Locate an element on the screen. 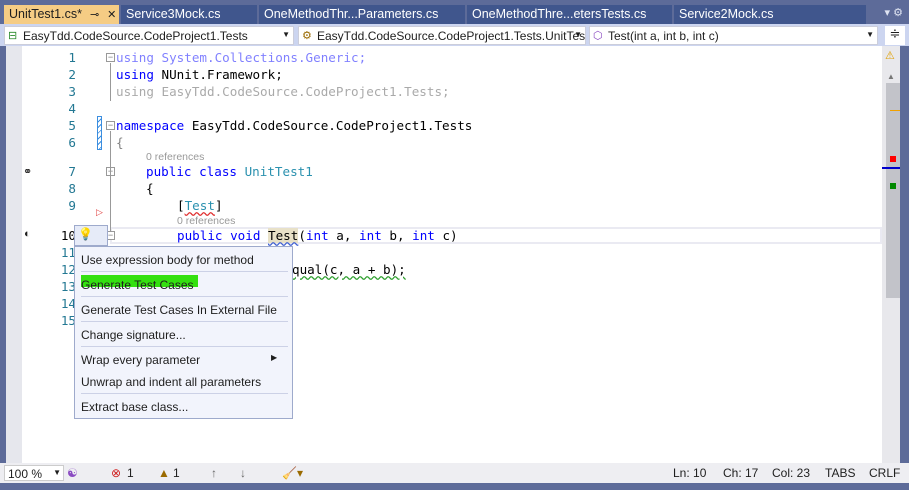  code-line-12: qual(c, a + b); is located at coordinates (349, 269).